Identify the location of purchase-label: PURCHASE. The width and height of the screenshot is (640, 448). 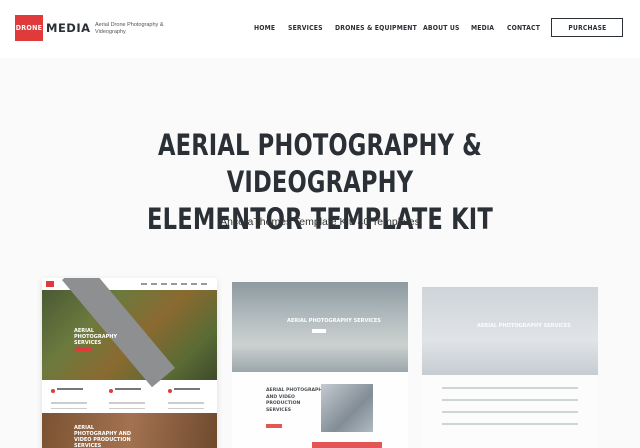
(587, 27).